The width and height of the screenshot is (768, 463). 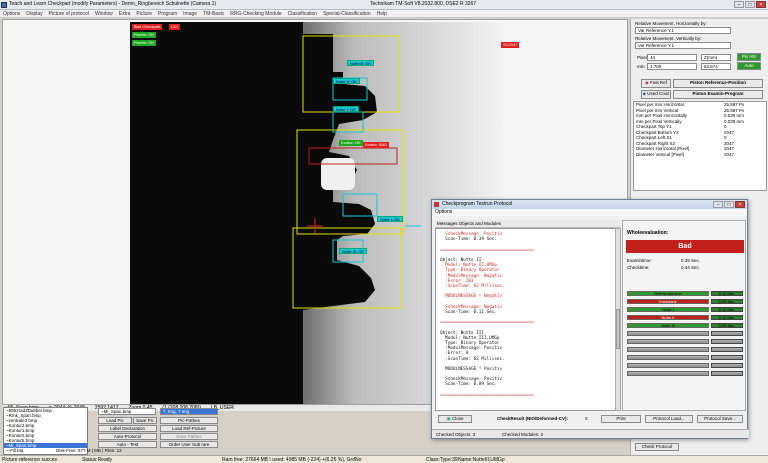 I want to click on order-user-sub-rare-button: Order User Sub rare, so click(x=189, y=444).